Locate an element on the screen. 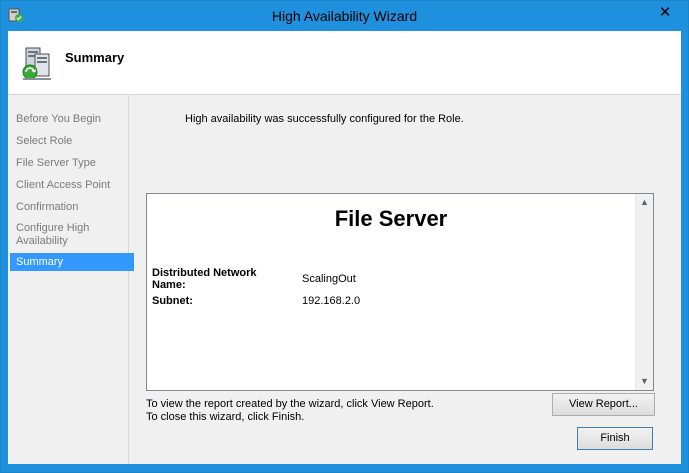 The width and height of the screenshot is (689, 473). close-icon: ✕ is located at coordinates (665, 12).